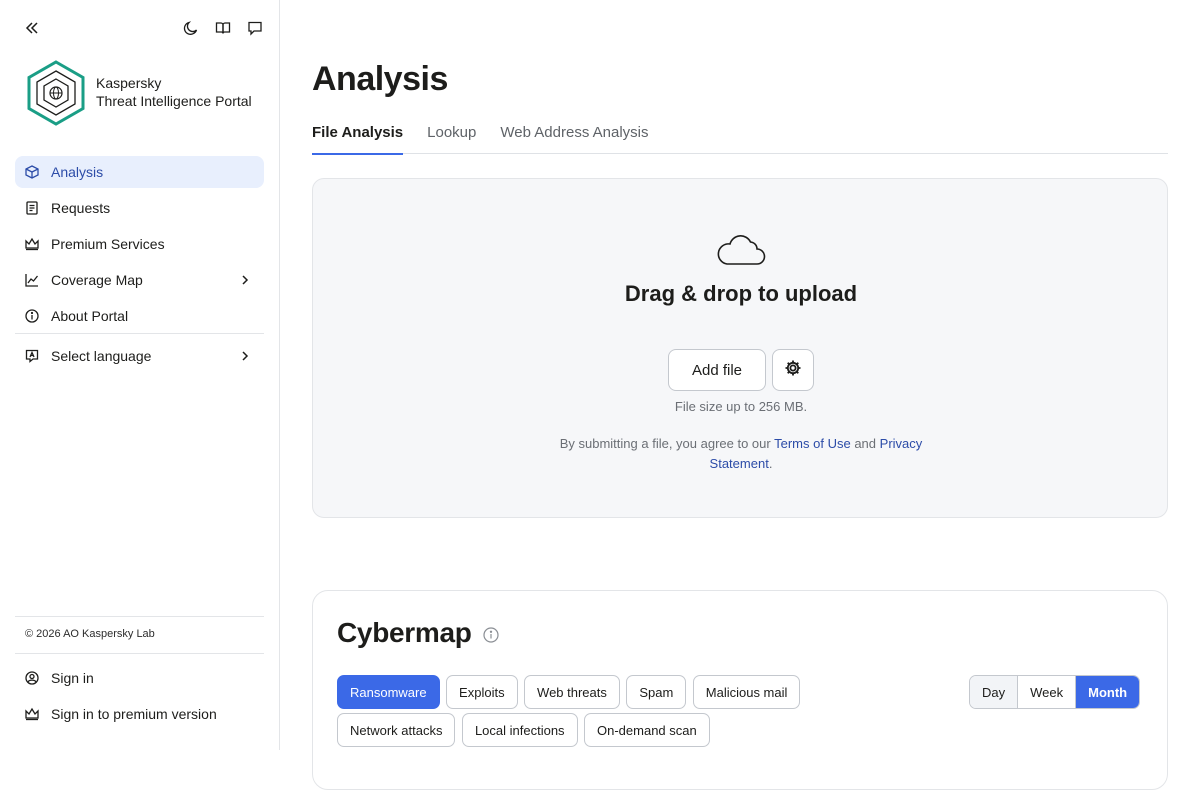 The height and width of the screenshot is (790, 1200). I want to click on sidebar-item-analysis: Analysis, so click(139, 172).